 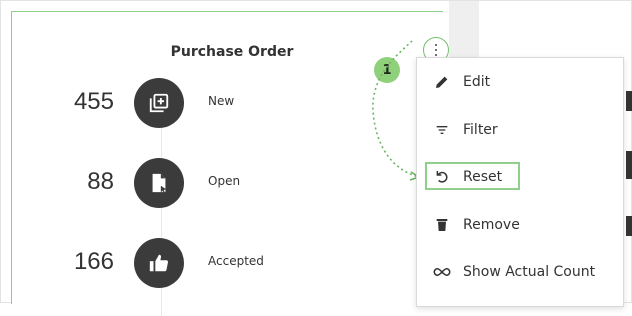 I want to click on menu-item-reset: Reset, so click(x=521, y=177).